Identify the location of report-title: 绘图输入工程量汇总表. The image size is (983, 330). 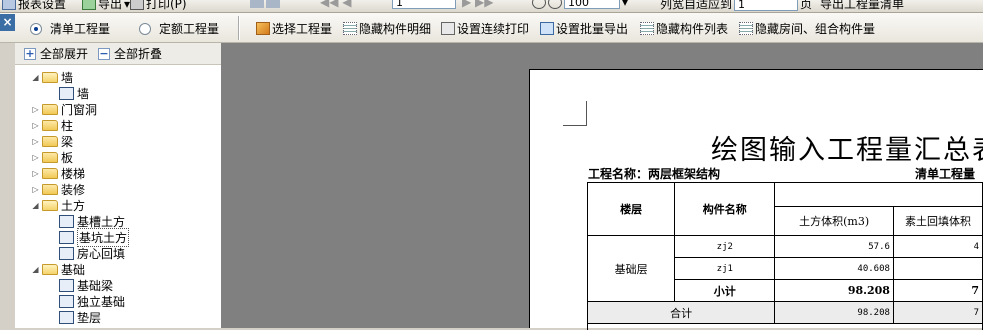
(847, 150).